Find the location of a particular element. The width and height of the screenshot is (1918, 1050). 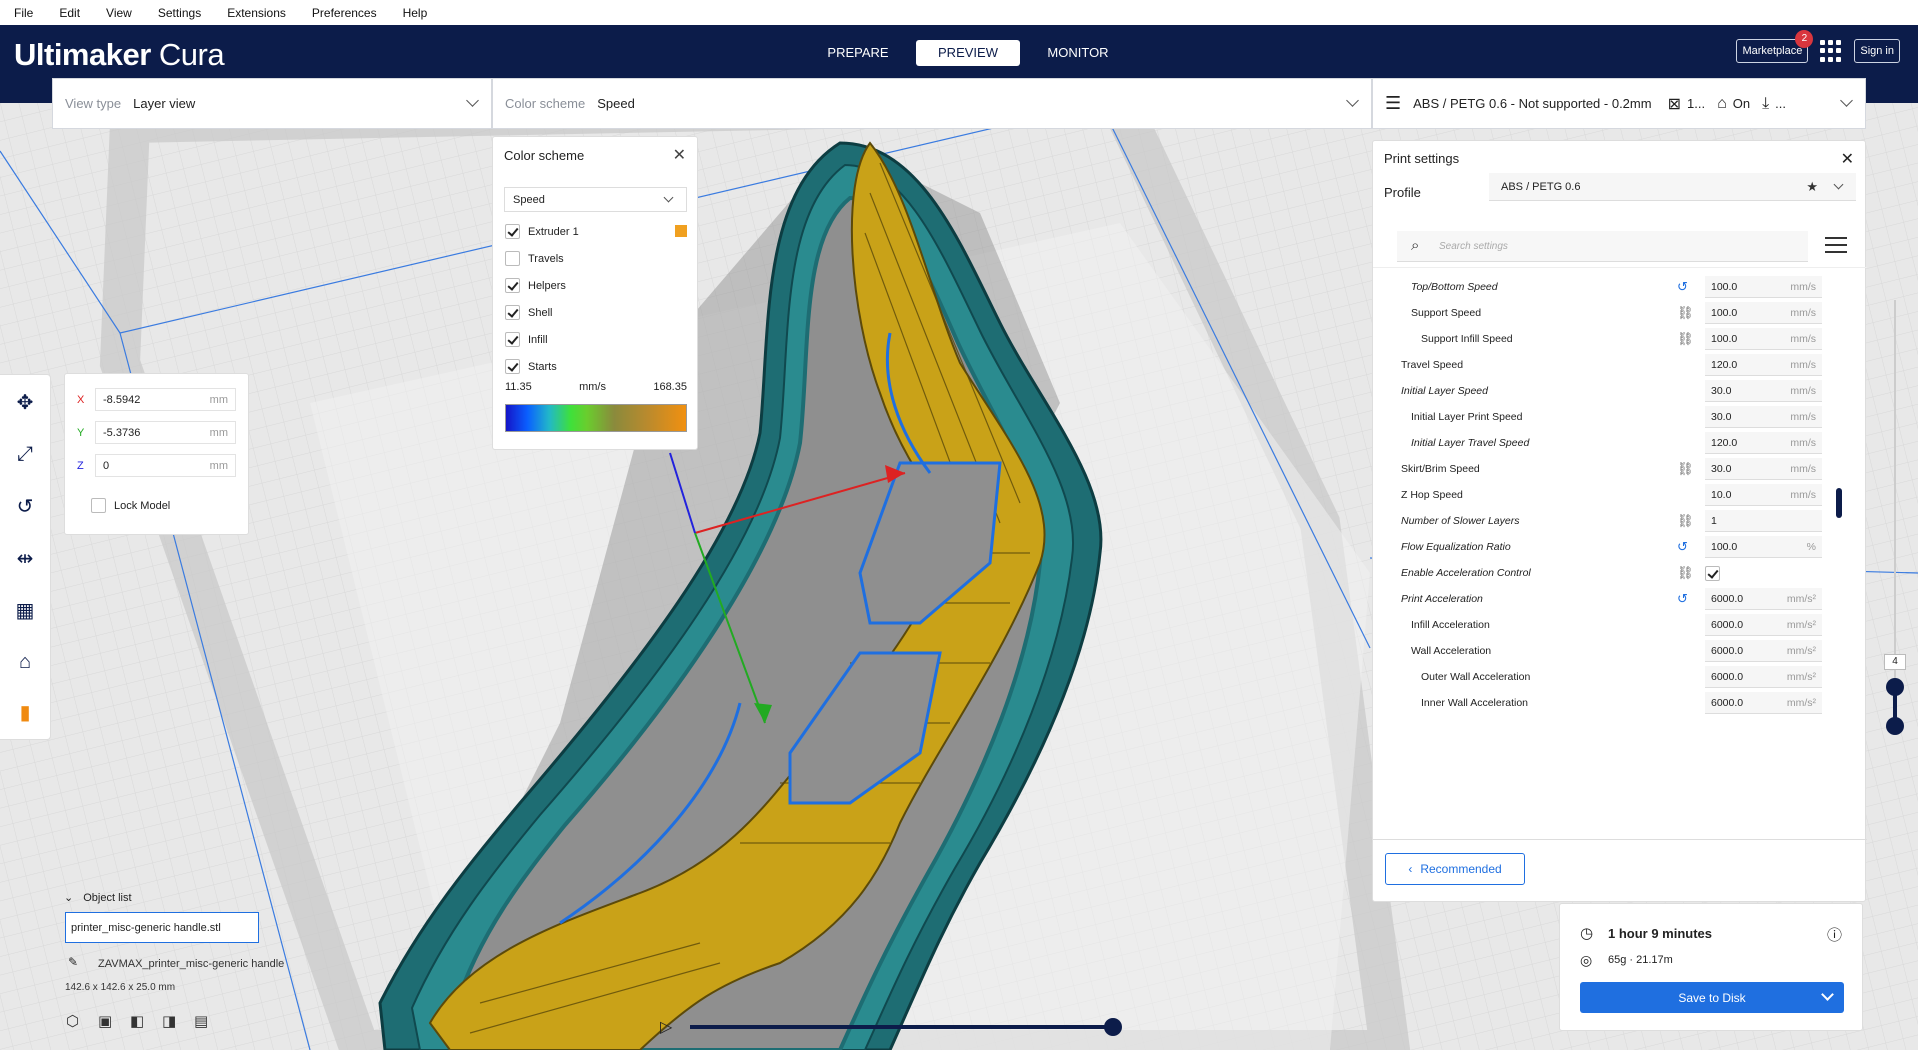

front-view-icon: ▣ is located at coordinates (108, 1022).